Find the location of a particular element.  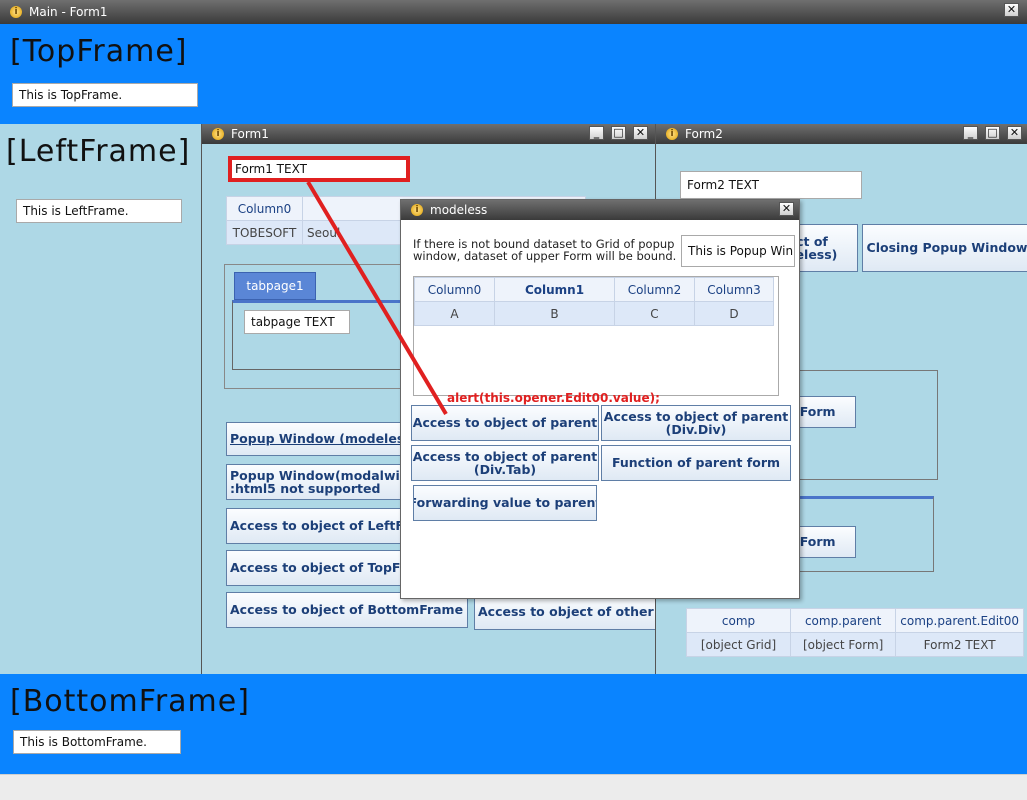

grid-header: comp.parent is located at coordinates (843, 620).